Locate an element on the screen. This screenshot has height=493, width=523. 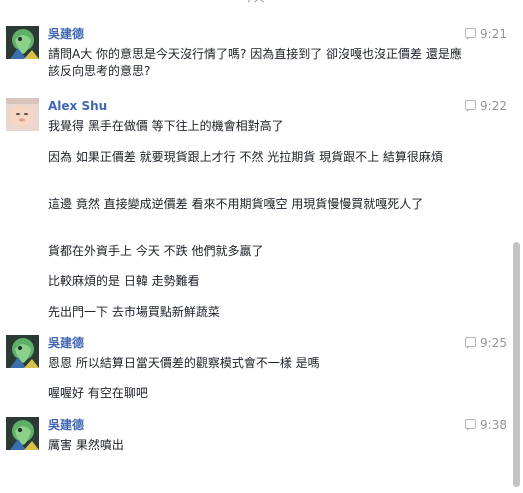
message-timestamp: 9:21 is located at coordinates (486, 34).